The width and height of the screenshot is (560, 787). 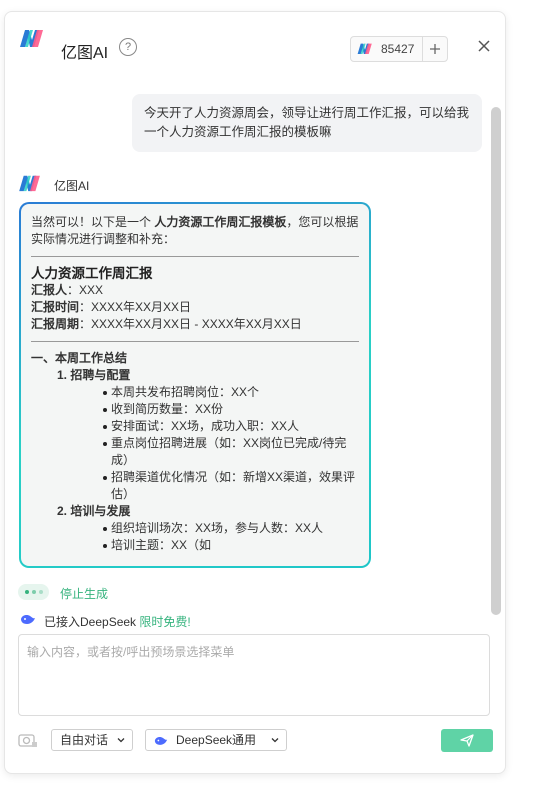 What do you see at coordinates (29, 183) in the screenshot?
I see `ai-avatar-logo-icon` at bounding box center [29, 183].